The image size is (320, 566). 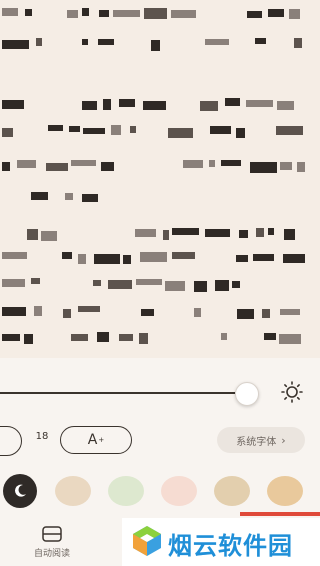 What do you see at coordinates (117, 393) in the screenshot?
I see `brightness-slider` at bounding box center [117, 393].